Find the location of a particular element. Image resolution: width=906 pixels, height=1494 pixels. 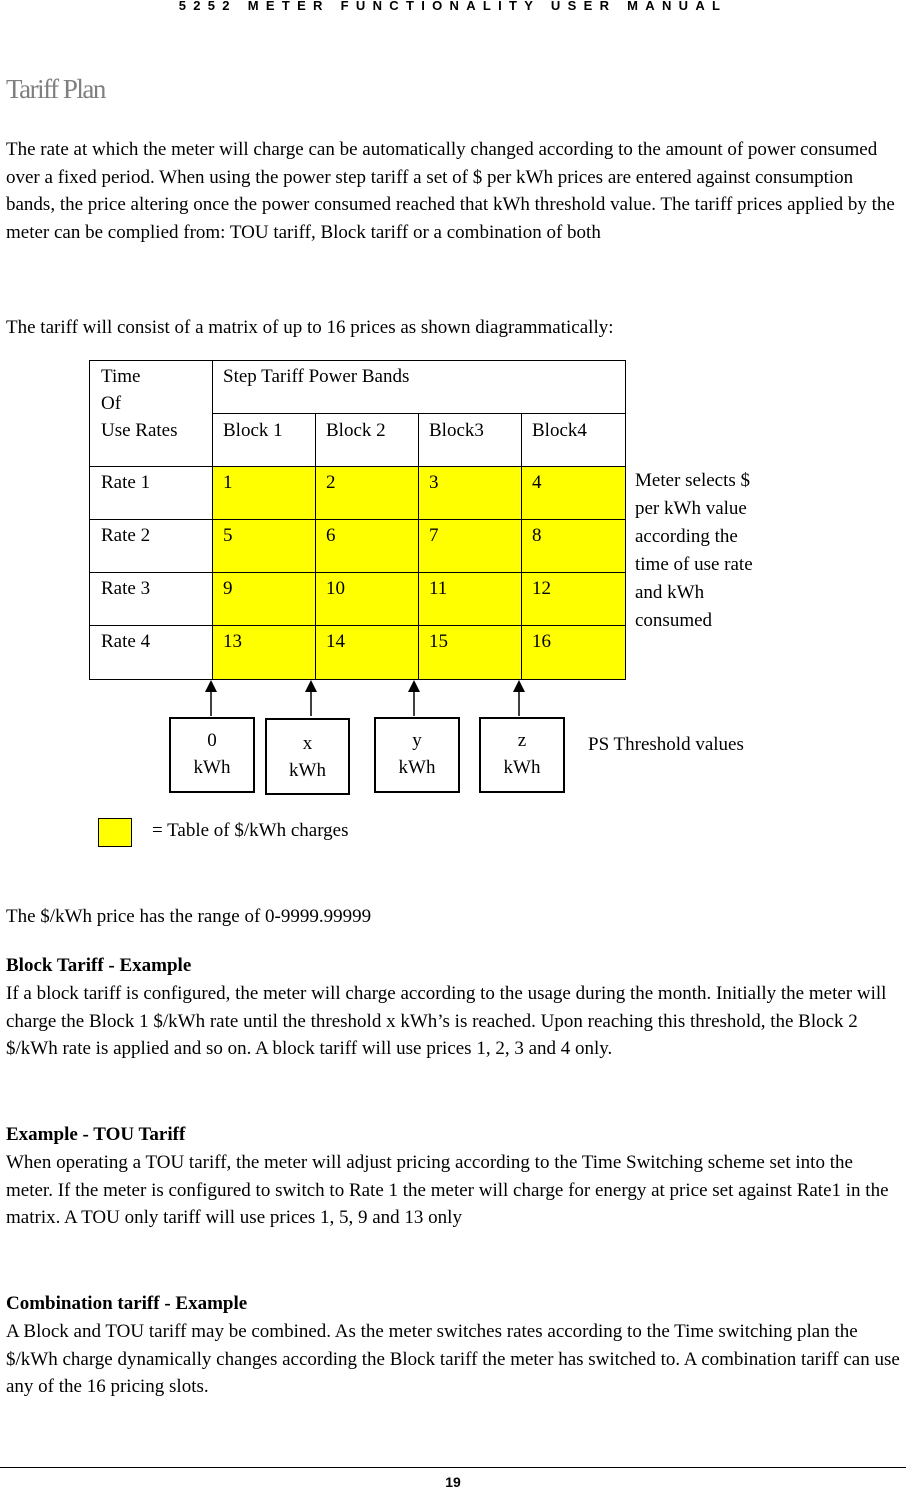

price-slot: 11 is located at coordinates (438, 588).